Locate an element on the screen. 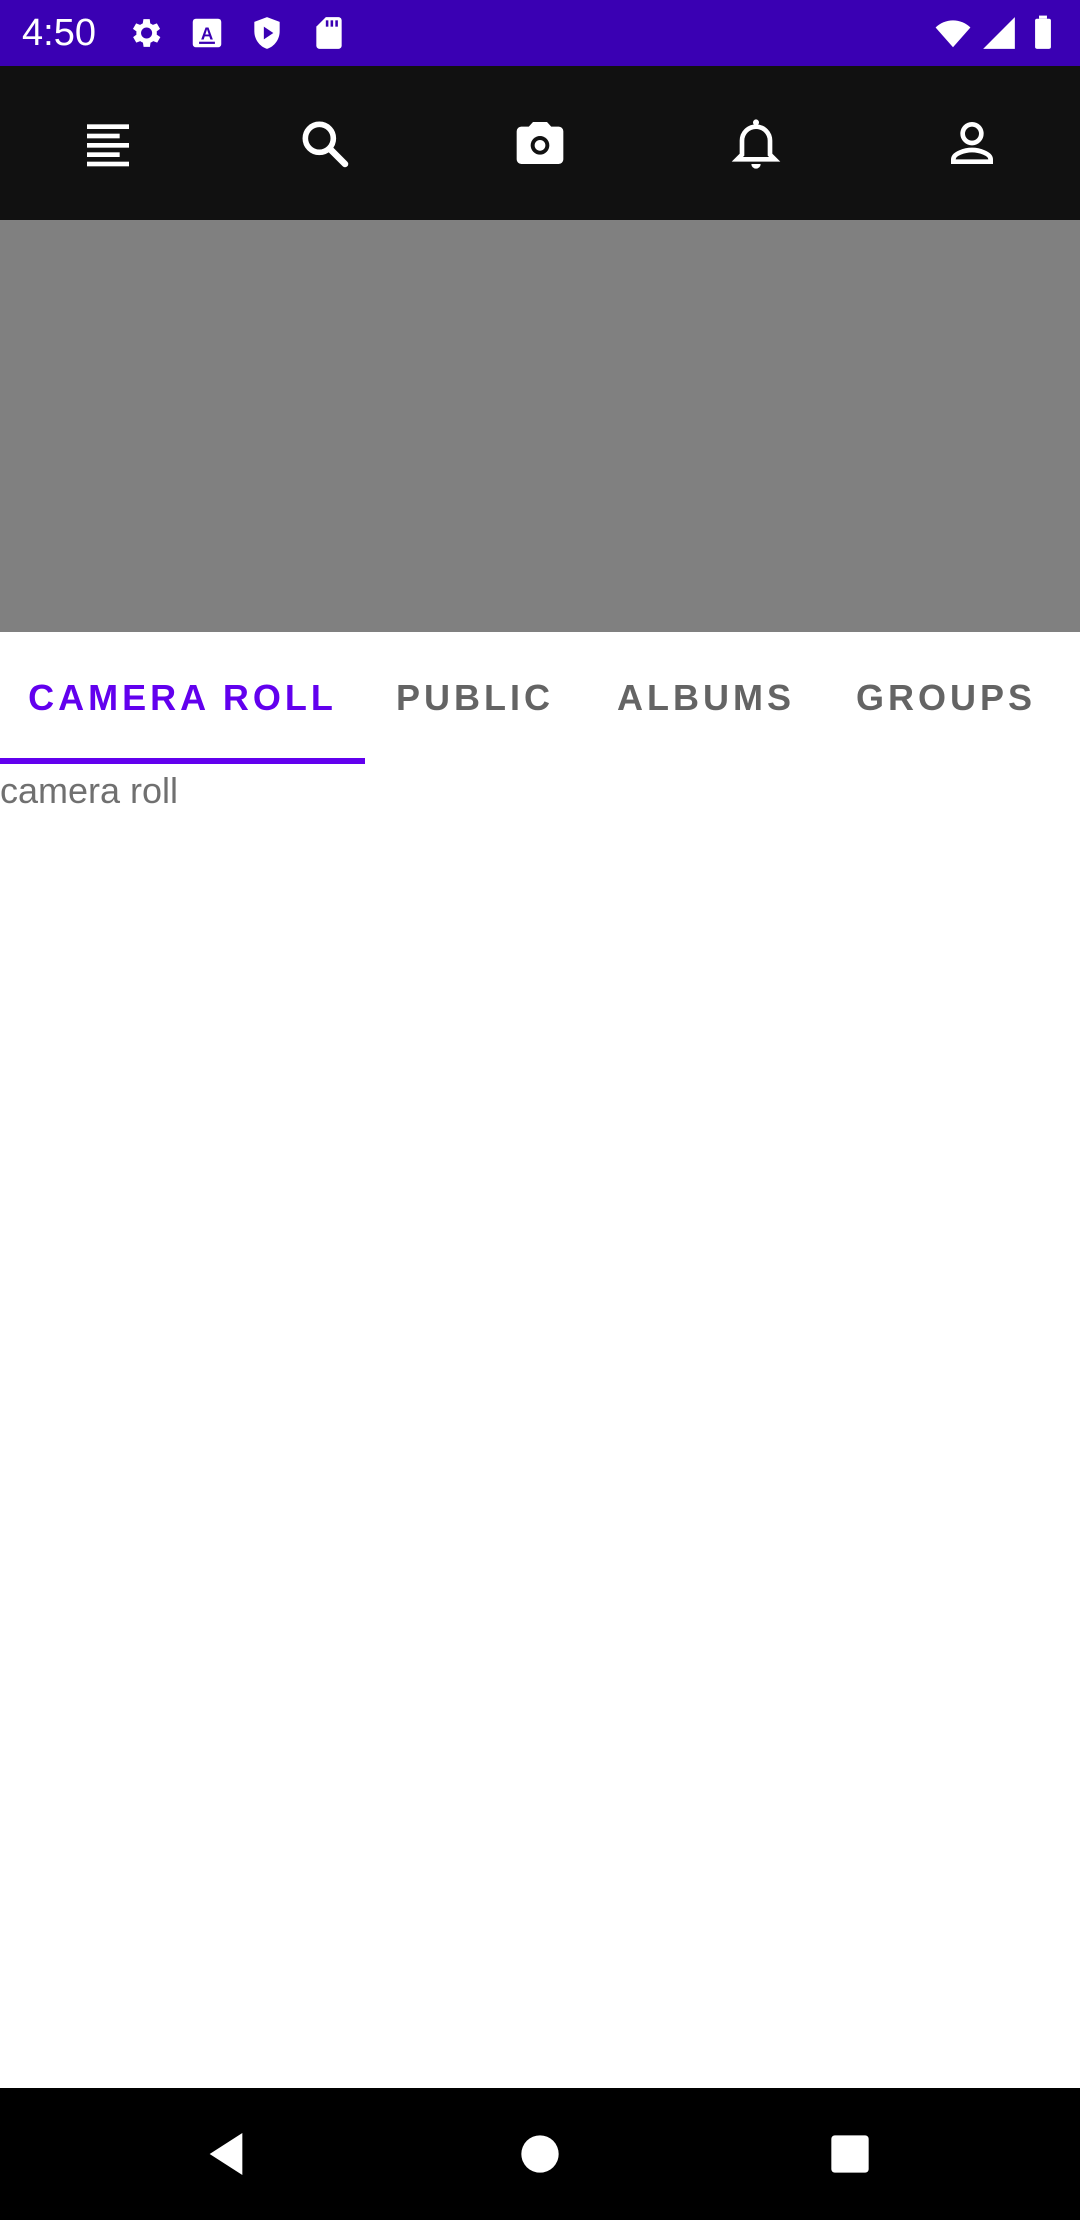 This screenshot has width=1080, height=2220. home-icon is located at coordinates (540, 2154).